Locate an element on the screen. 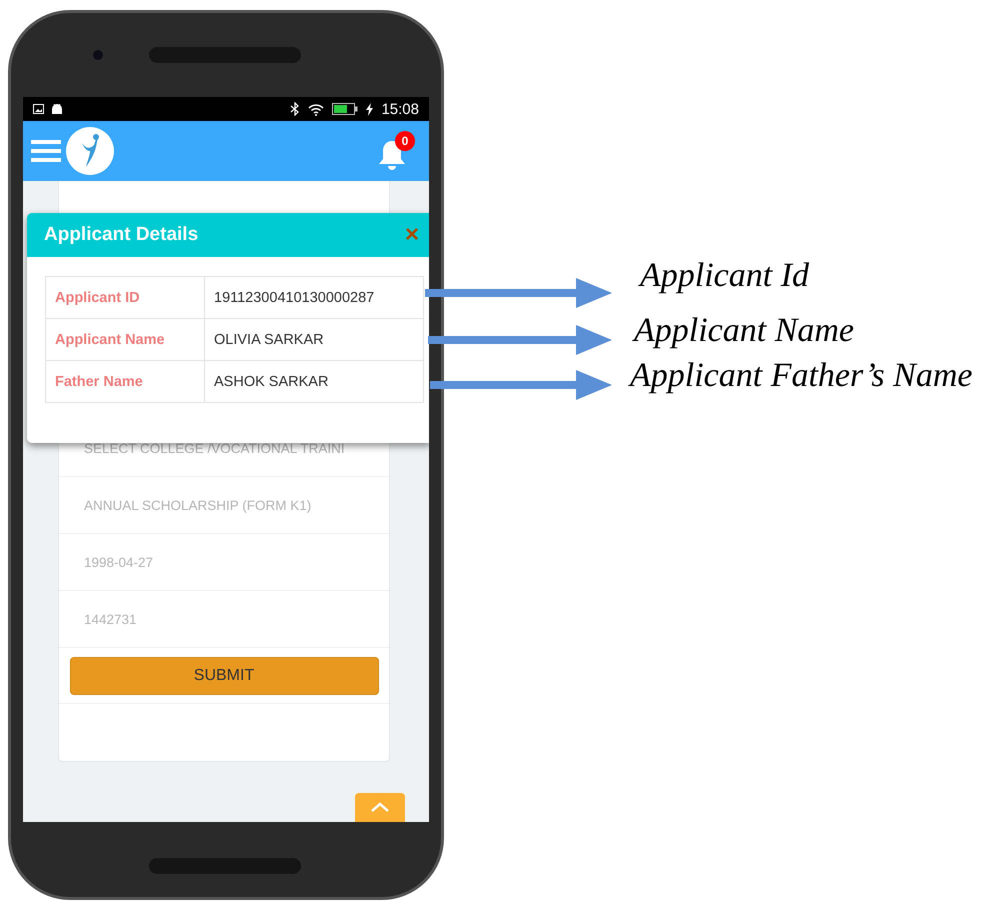  battery-icon is located at coordinates (345, 109).